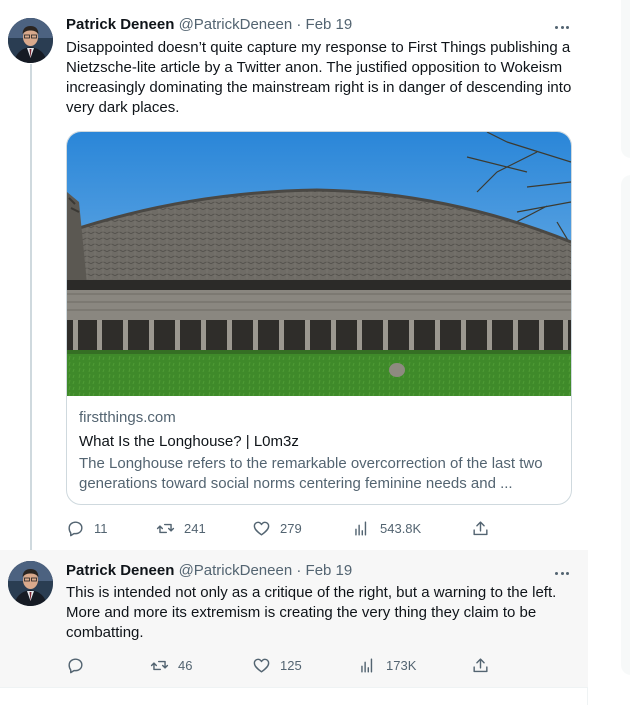 This screenshot has height=705, width=630. I want to click on action-bar: 46 125 173K, so click(281, 665).